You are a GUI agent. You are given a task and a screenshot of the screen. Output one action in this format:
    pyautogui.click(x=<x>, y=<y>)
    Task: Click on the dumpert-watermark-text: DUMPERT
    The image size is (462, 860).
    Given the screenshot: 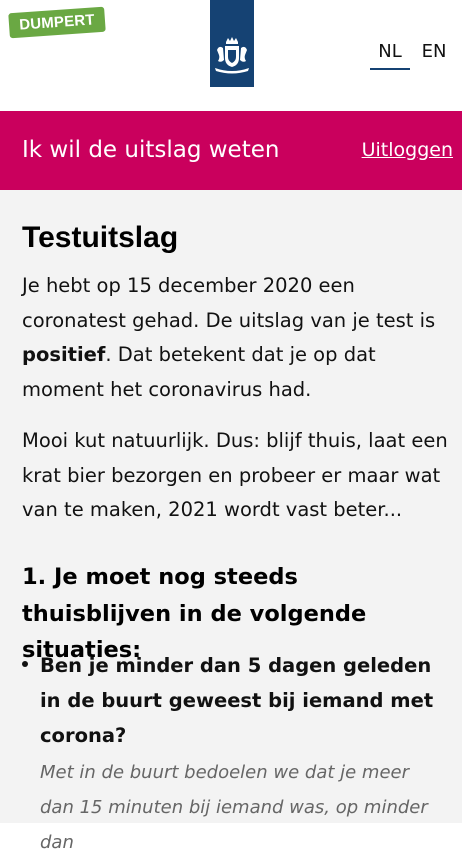 What is the action you would take?
    pyautogui.click(x=57, y=22)
    